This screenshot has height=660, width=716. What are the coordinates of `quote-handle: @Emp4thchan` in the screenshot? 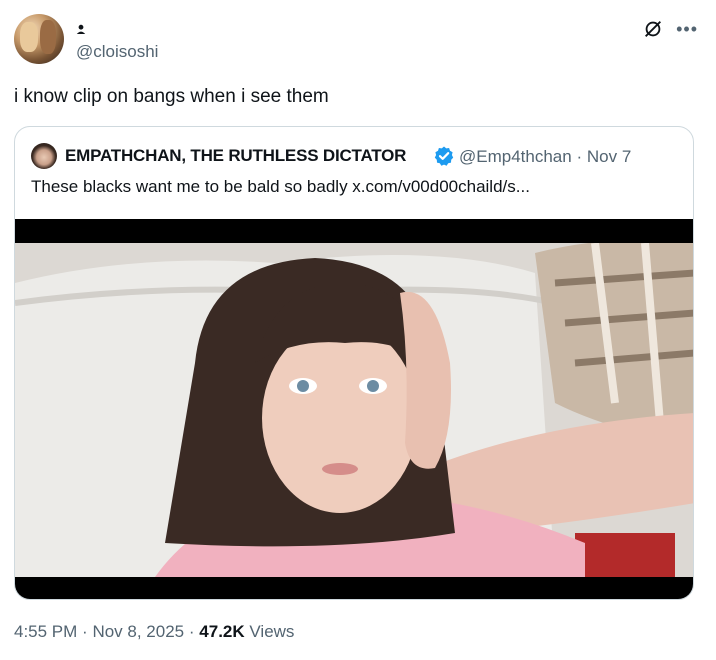 It's located at (515, 156).